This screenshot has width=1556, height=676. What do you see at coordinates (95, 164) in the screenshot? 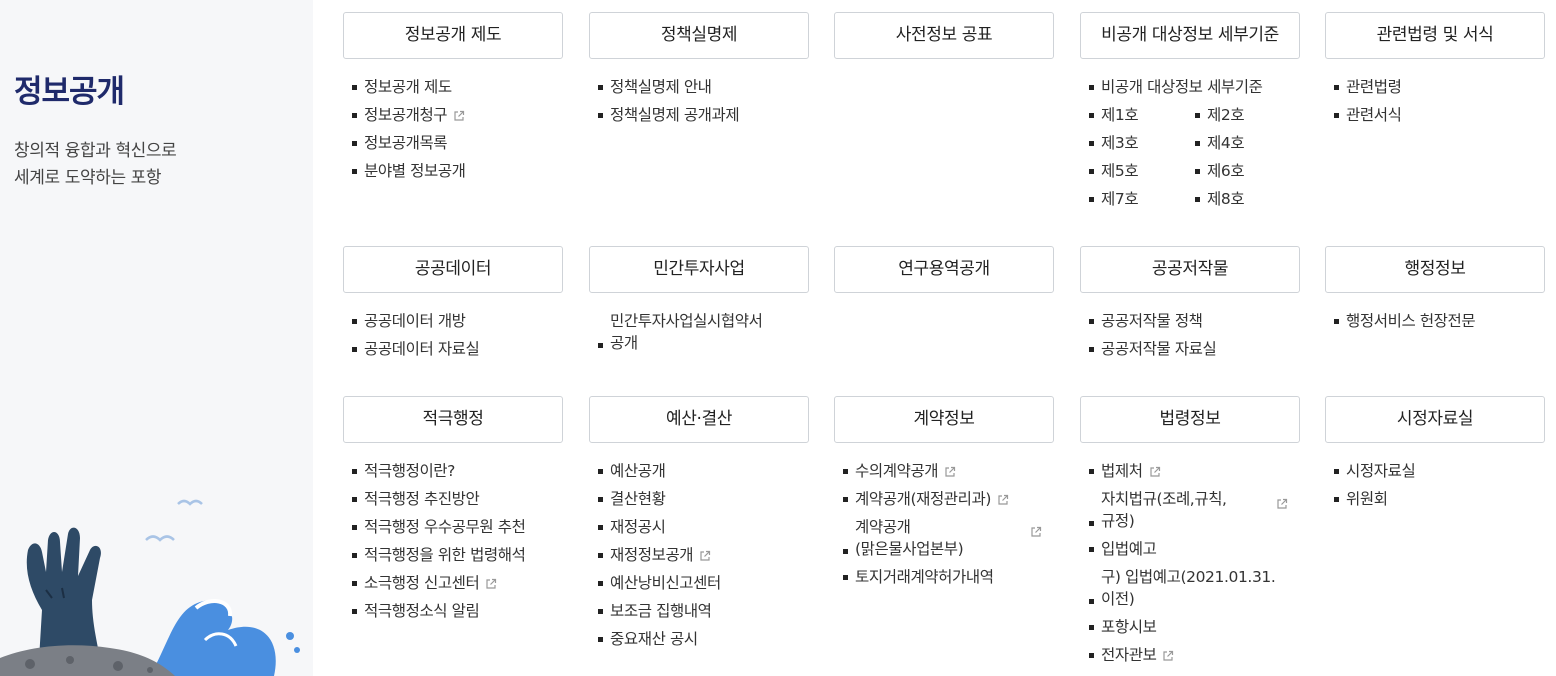
I see `page-subtitle: 창의적 융합과 혁신으로 세계로 도약하는 포항` at bounding box center [95, 164].